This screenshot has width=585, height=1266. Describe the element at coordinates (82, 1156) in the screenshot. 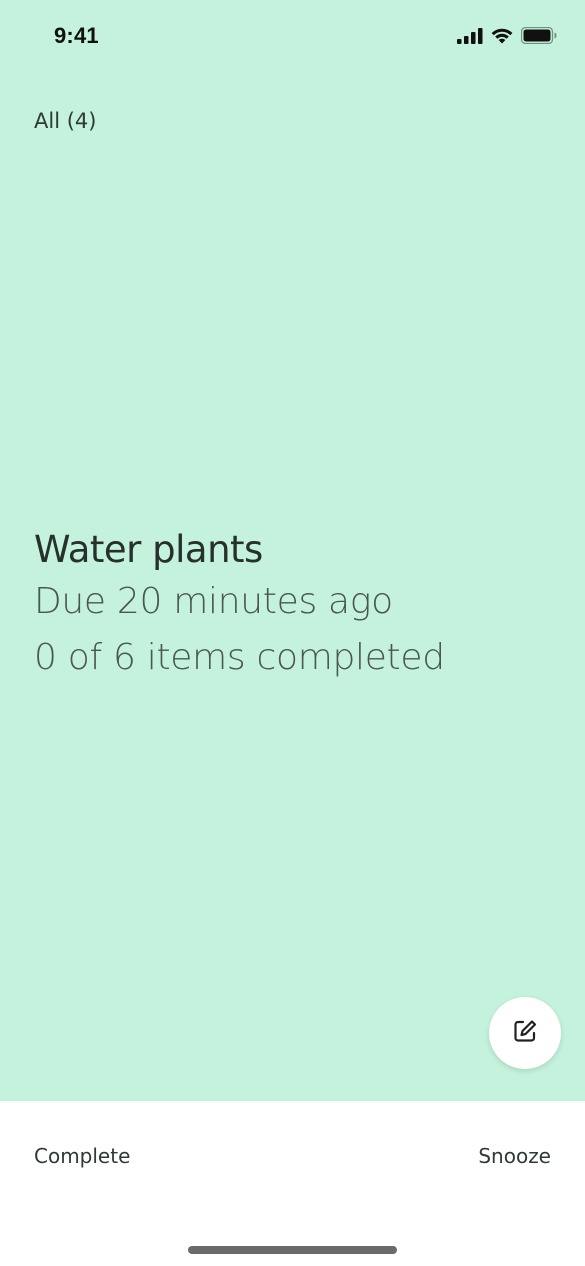

I see `complete-button: Complete` at that location.